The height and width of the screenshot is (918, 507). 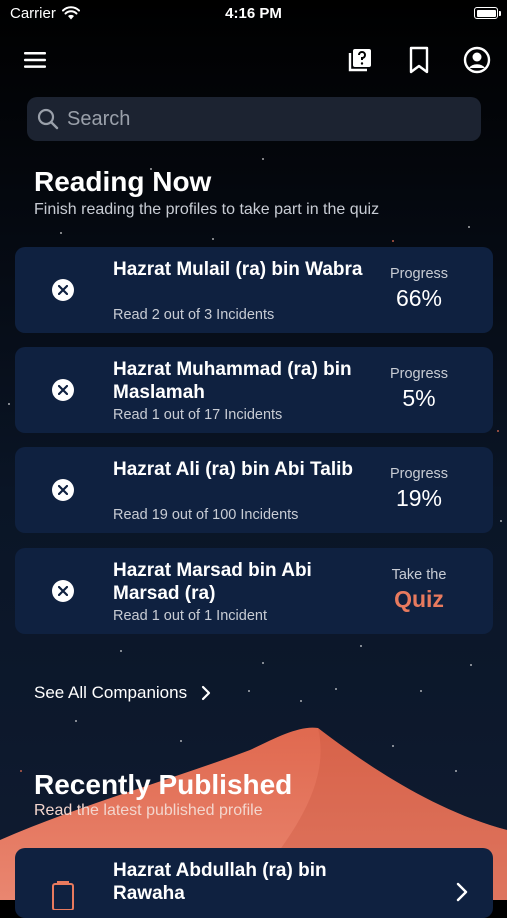 I want to click on recently-published-subtitle: Read the latest published profile, so click(x=148, y=810).